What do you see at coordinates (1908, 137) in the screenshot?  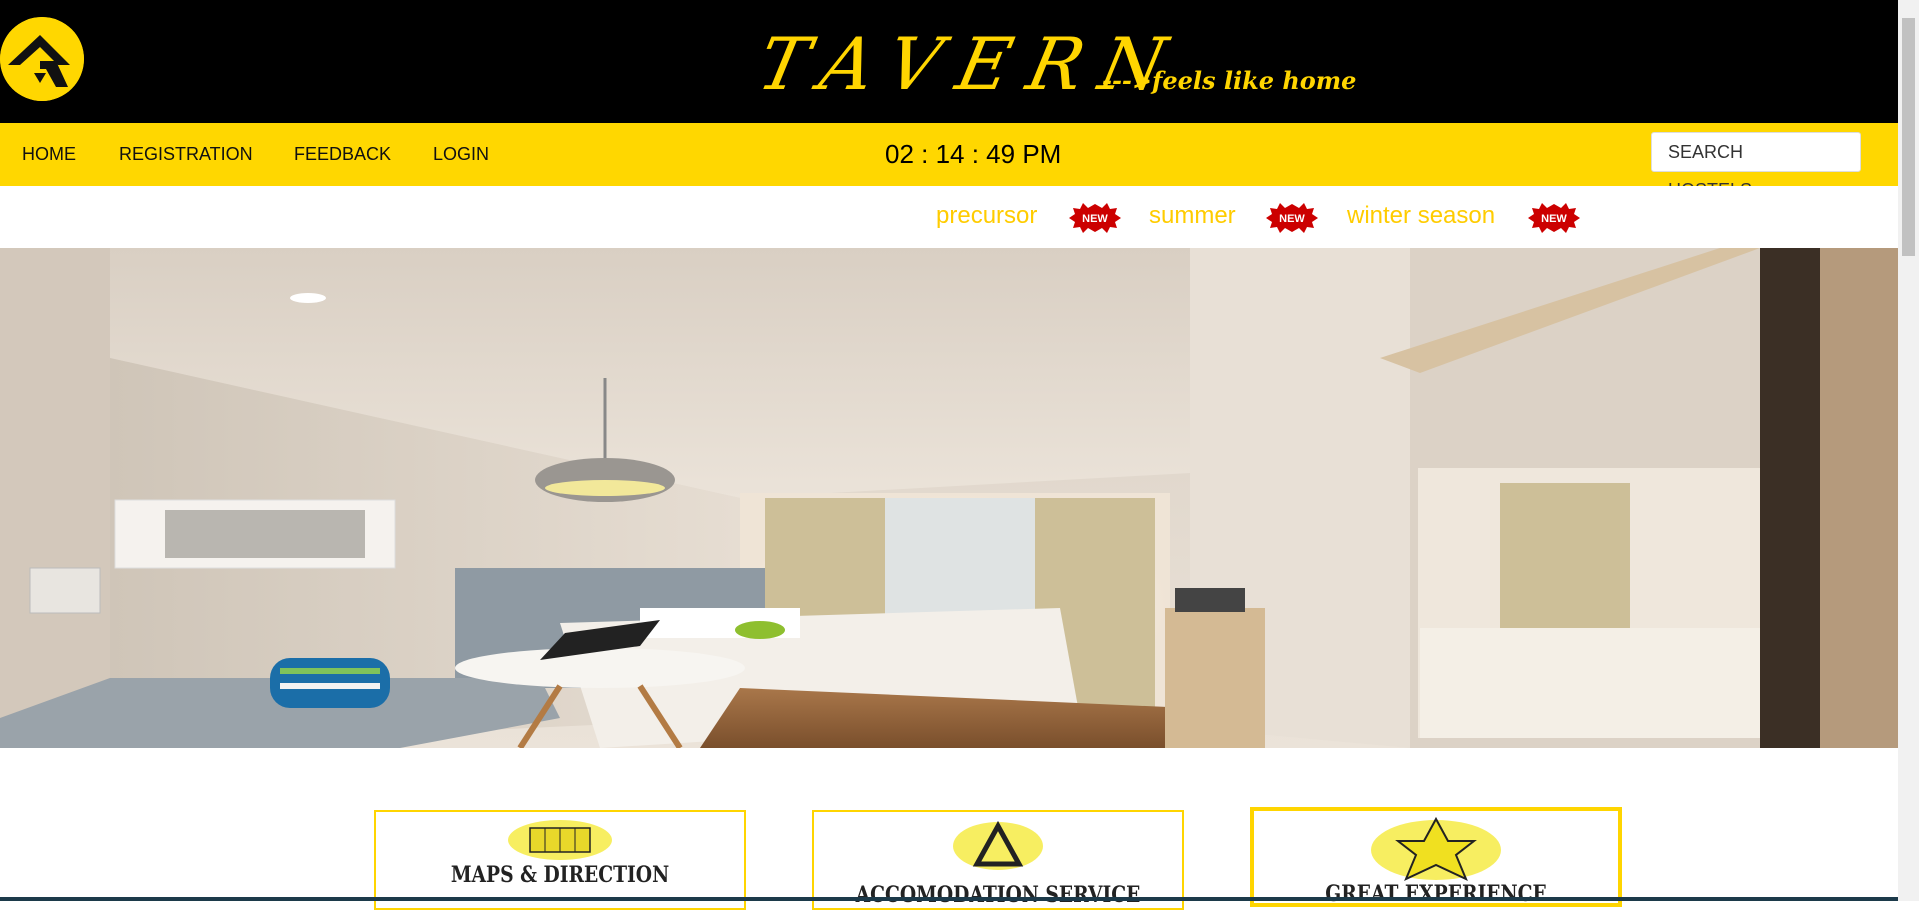 I see `scrollbar-thumb` at bounding box center [1908, 137].